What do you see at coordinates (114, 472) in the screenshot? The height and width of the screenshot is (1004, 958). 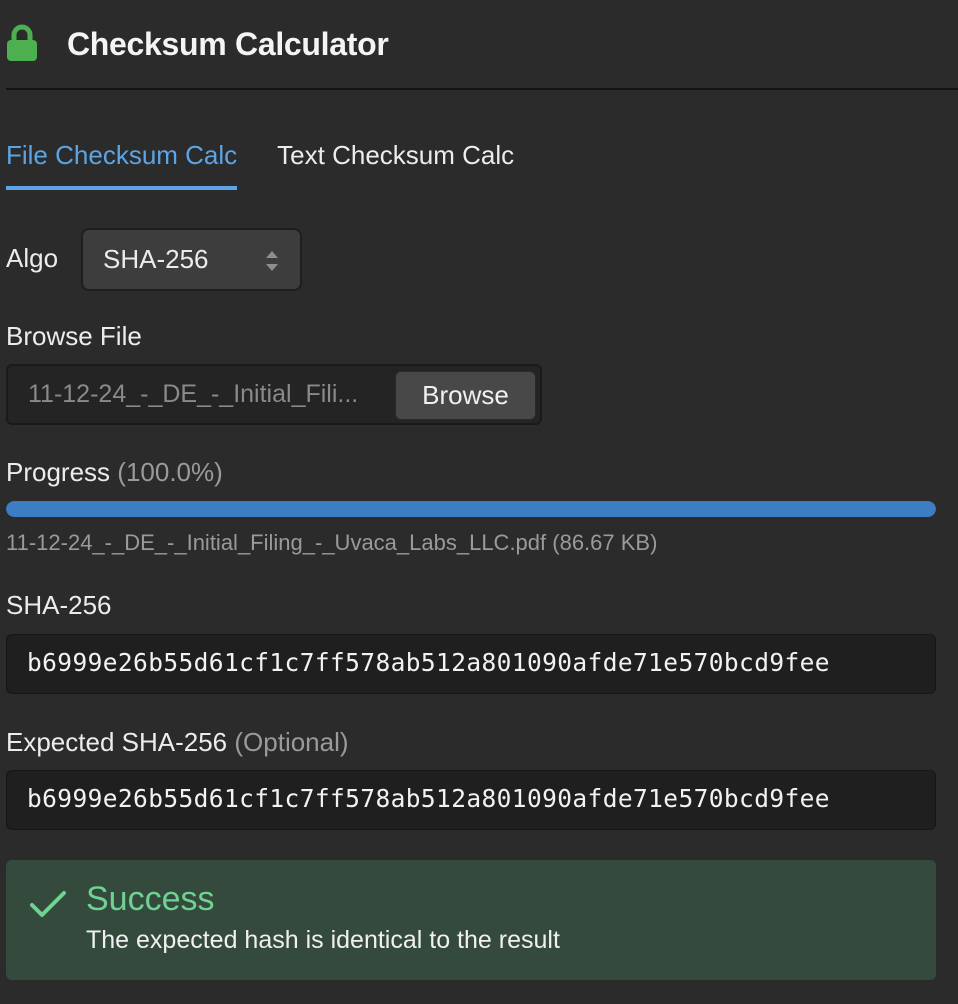 I see `progress-label: Progress (100.0%)` at bounding box center [114, 472].